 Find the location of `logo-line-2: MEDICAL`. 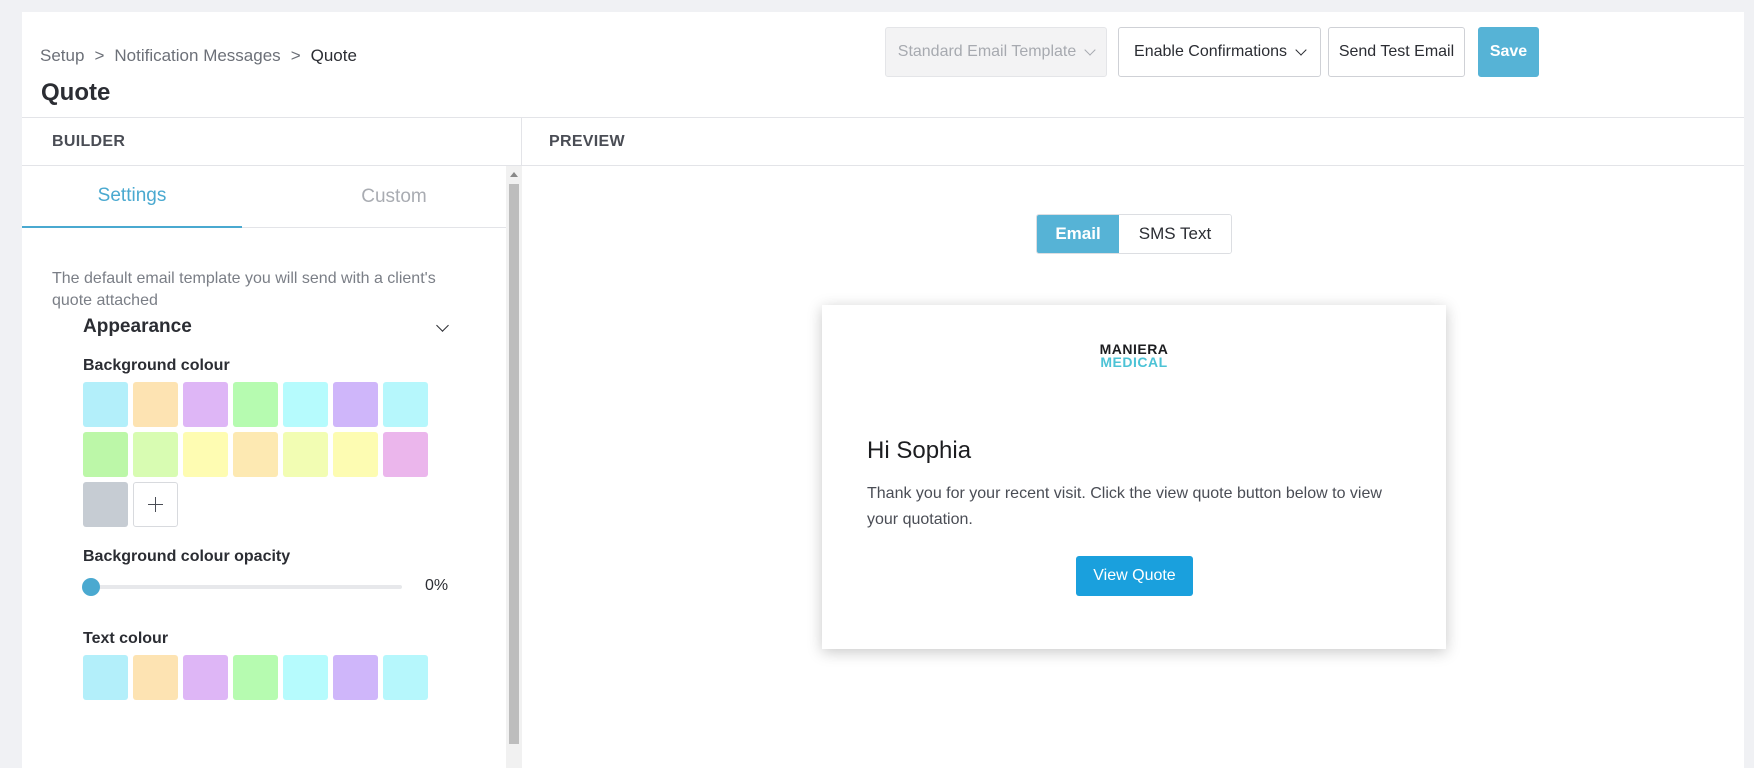

logo-line-2: MEDICAL is located at coordinates (1134, 362).